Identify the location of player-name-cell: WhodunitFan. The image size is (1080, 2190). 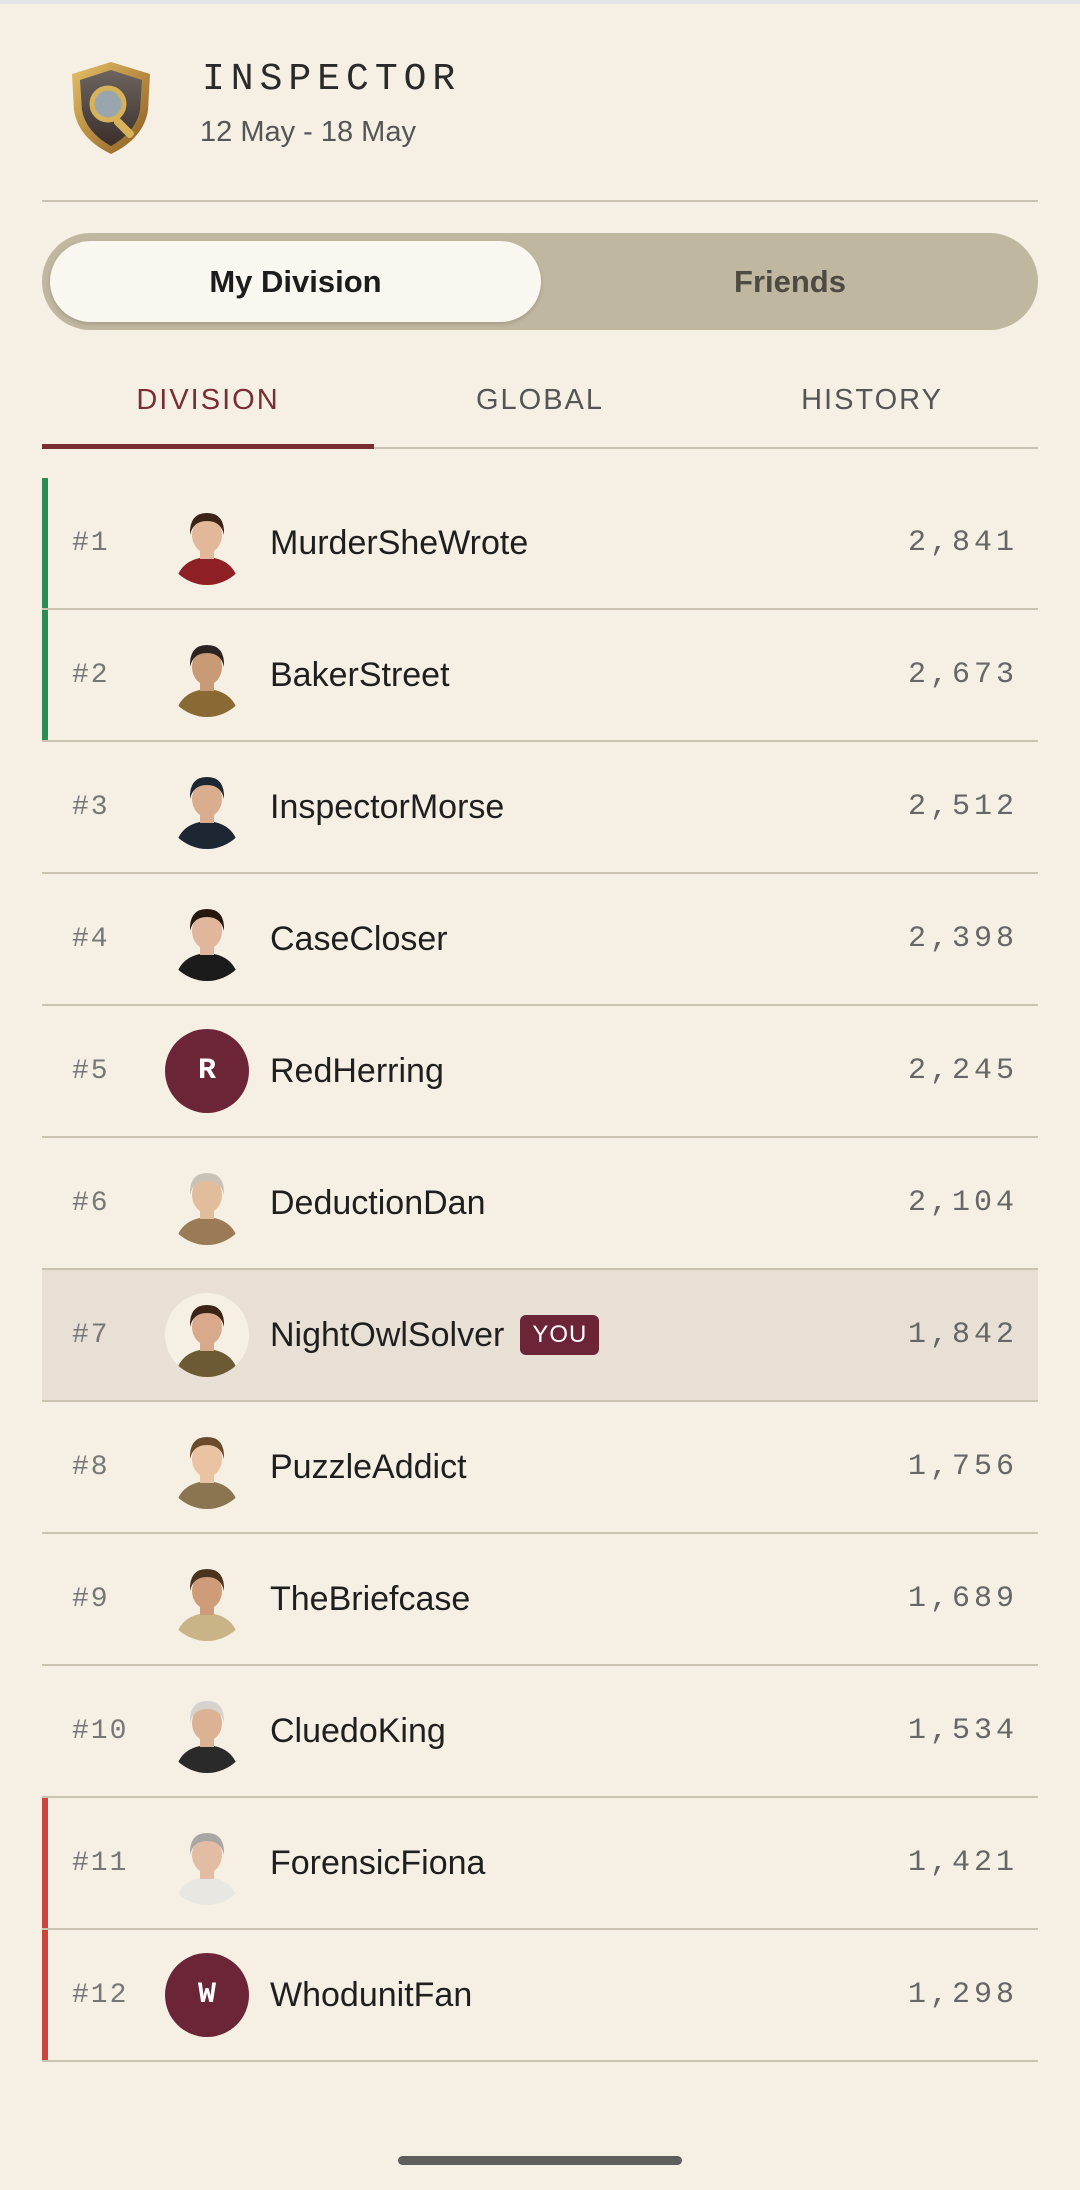
(371, 1995).